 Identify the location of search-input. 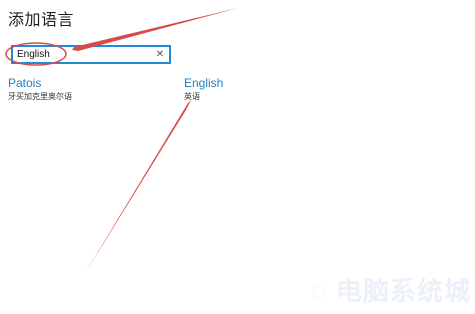
(84, 54).